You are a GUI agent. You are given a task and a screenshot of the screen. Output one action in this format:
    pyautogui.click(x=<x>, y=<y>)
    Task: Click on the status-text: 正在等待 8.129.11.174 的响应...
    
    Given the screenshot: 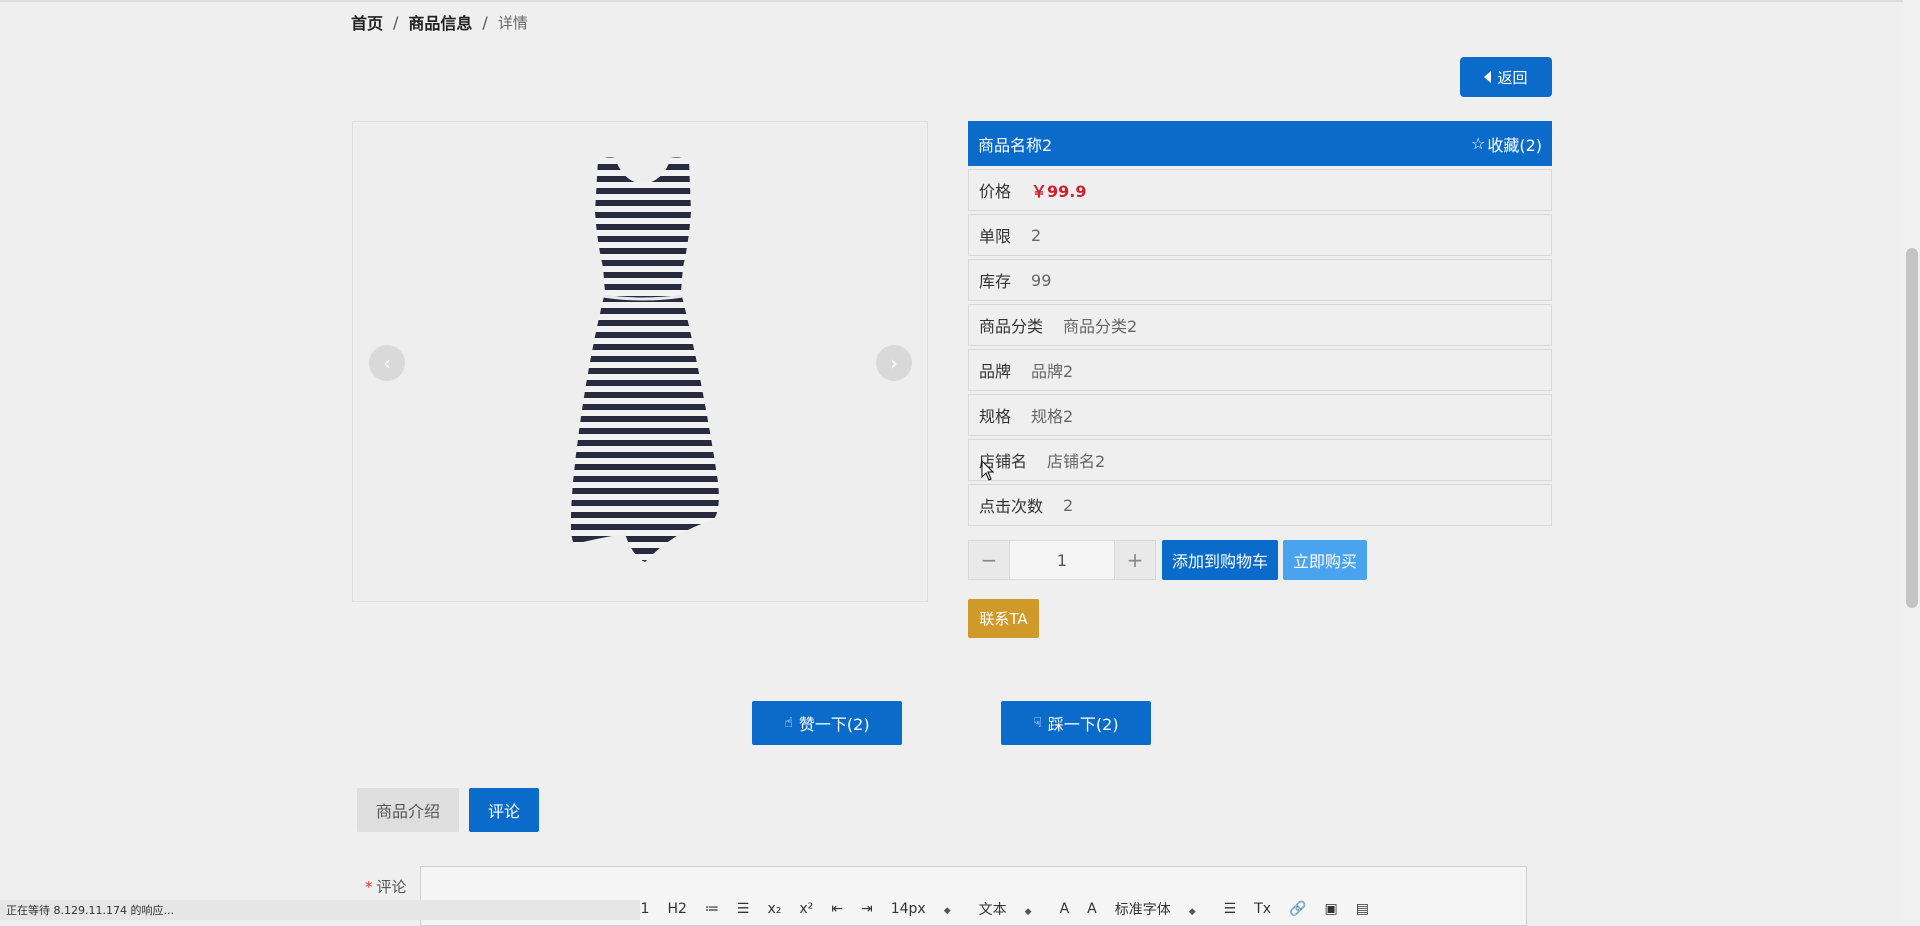 What is the action you would take?
    pyautogui.click(x=90, y=910)
    